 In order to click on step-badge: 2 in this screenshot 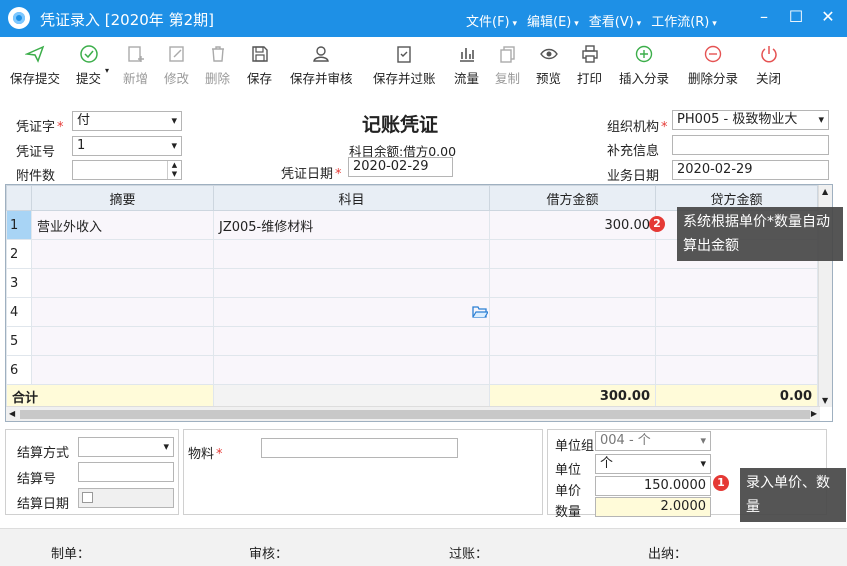, I will do `click(657, 224)`.